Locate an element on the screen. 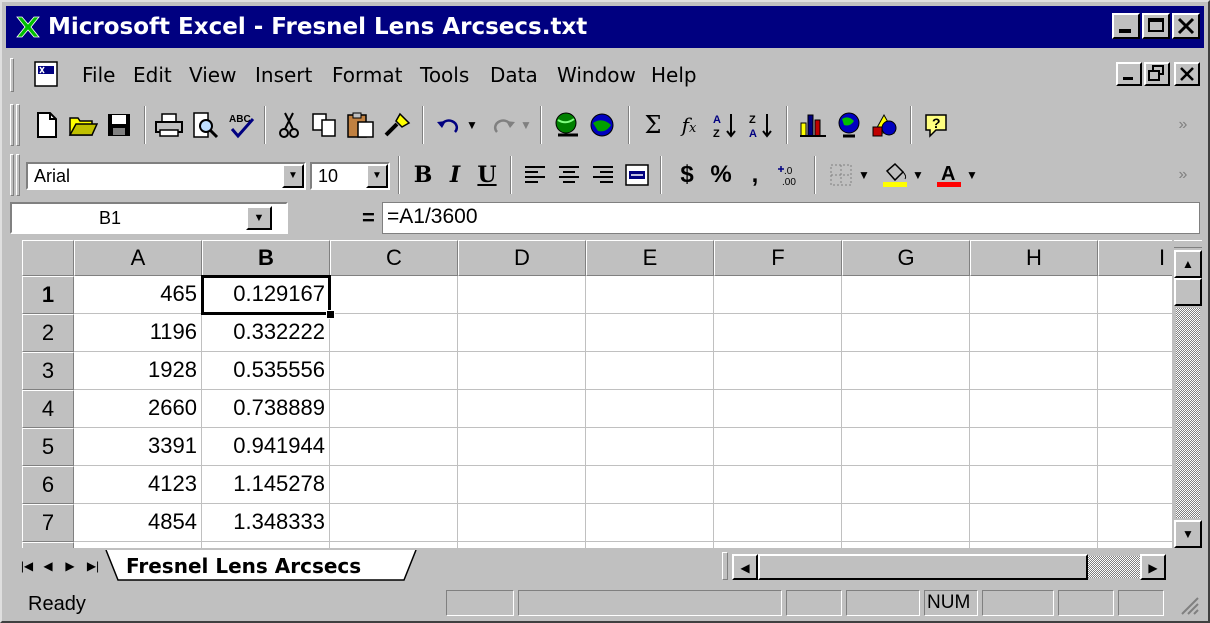 The height and width of the screenshot is (623, 1210). office-assistant-button: ? is located at coordinates (937, 125).